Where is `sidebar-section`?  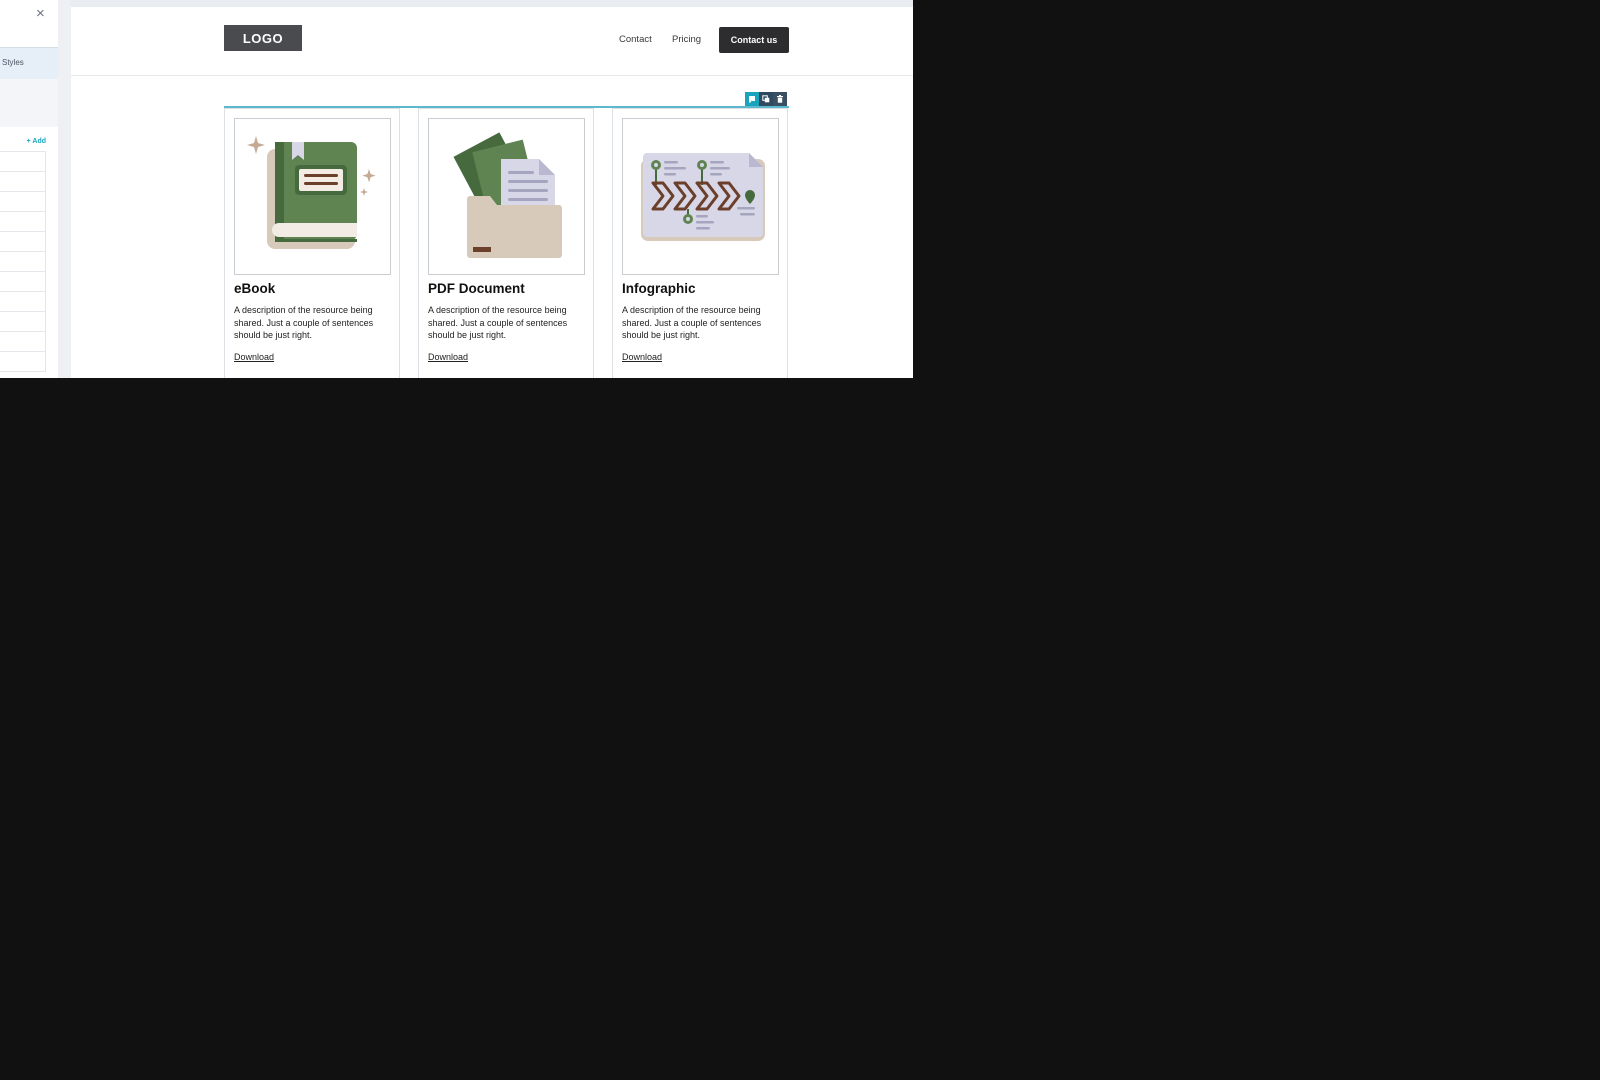
sidebar-section is located at coordinates (29, 103).